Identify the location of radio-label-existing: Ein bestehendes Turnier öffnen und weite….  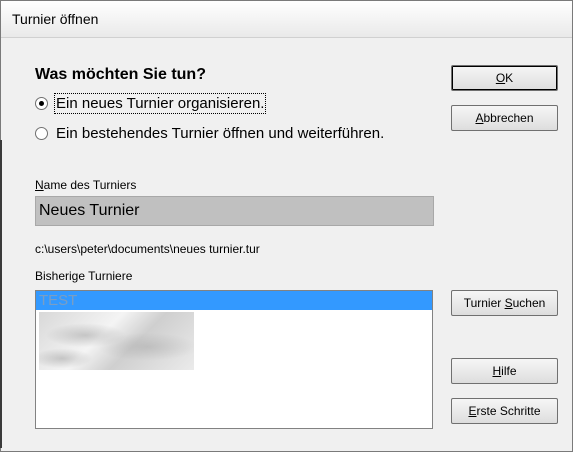
(220, 133).